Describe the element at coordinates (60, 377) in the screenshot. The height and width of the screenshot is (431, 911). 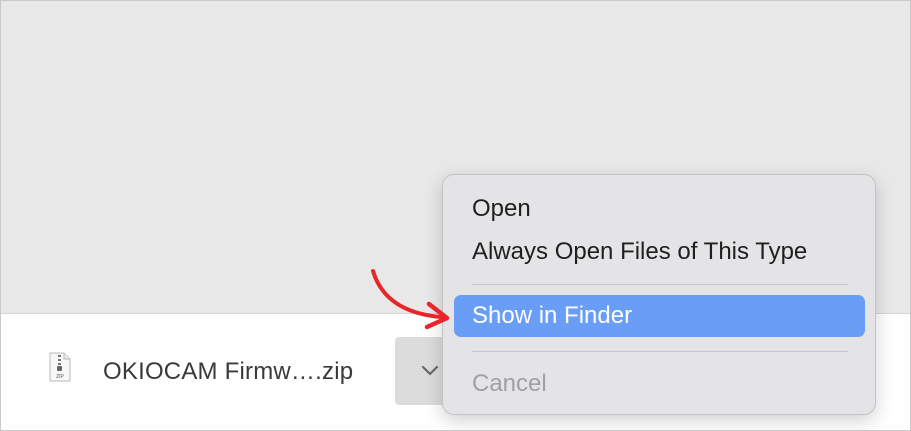
I see `svg-text: ZIP` at that location.